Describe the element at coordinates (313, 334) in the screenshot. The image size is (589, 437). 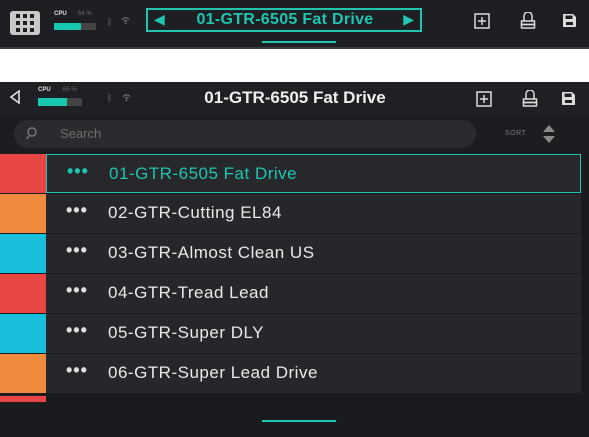
I see `preset-row-body: ••• 05-GTR-Super DLY` at that location.